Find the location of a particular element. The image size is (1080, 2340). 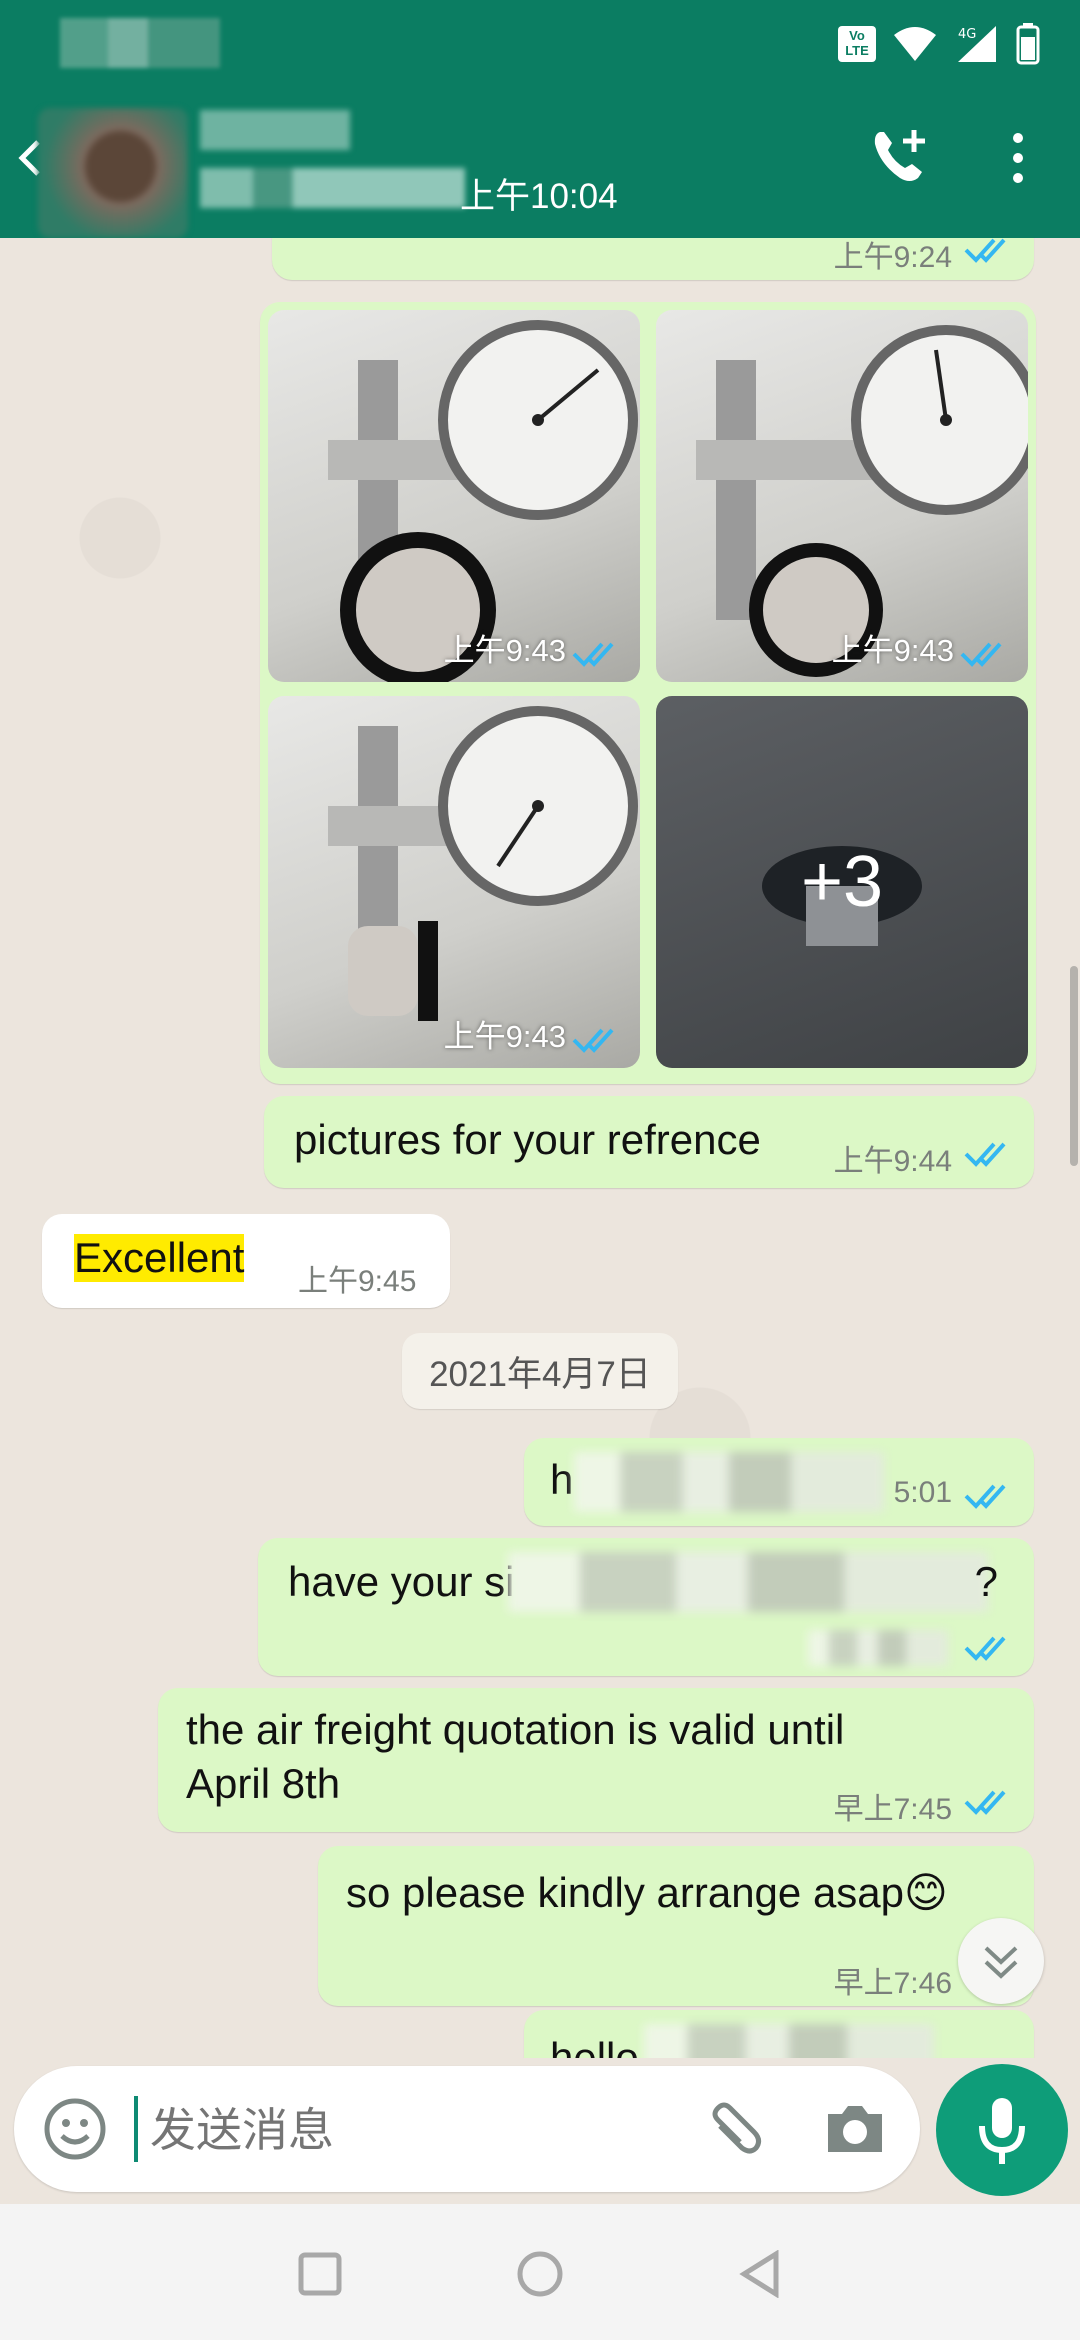

status-icons: Vo LTE 4G is located at coordinates (939, 44).